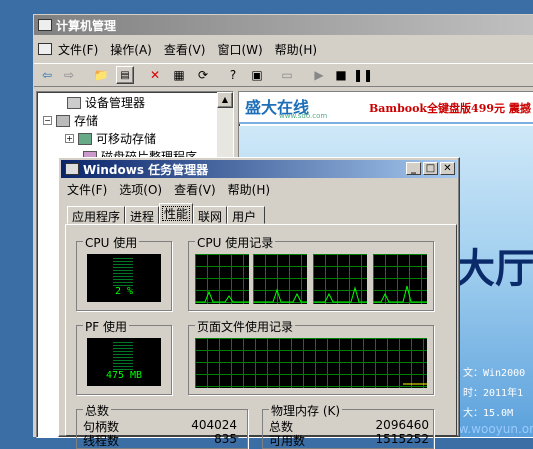 Image resolution: width=533 pixels, height=449 pixels. What do you see at coordinates (74, 102) in the screenshot?
I see `device-manager-icon` at bounding box center [74, 102].